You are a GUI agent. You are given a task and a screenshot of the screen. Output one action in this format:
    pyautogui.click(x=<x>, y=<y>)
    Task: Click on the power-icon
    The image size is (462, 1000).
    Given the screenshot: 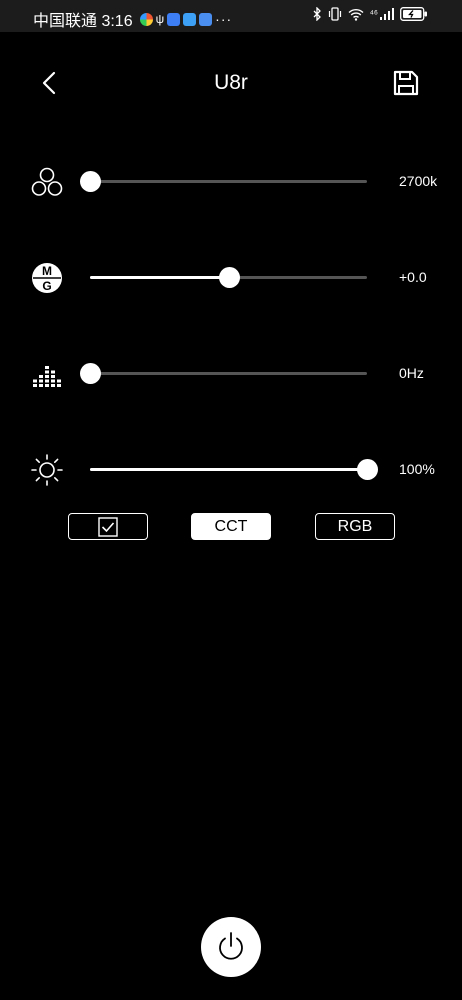 What is the action you would take?
    pyautogui.click(x=231, y=946)
    